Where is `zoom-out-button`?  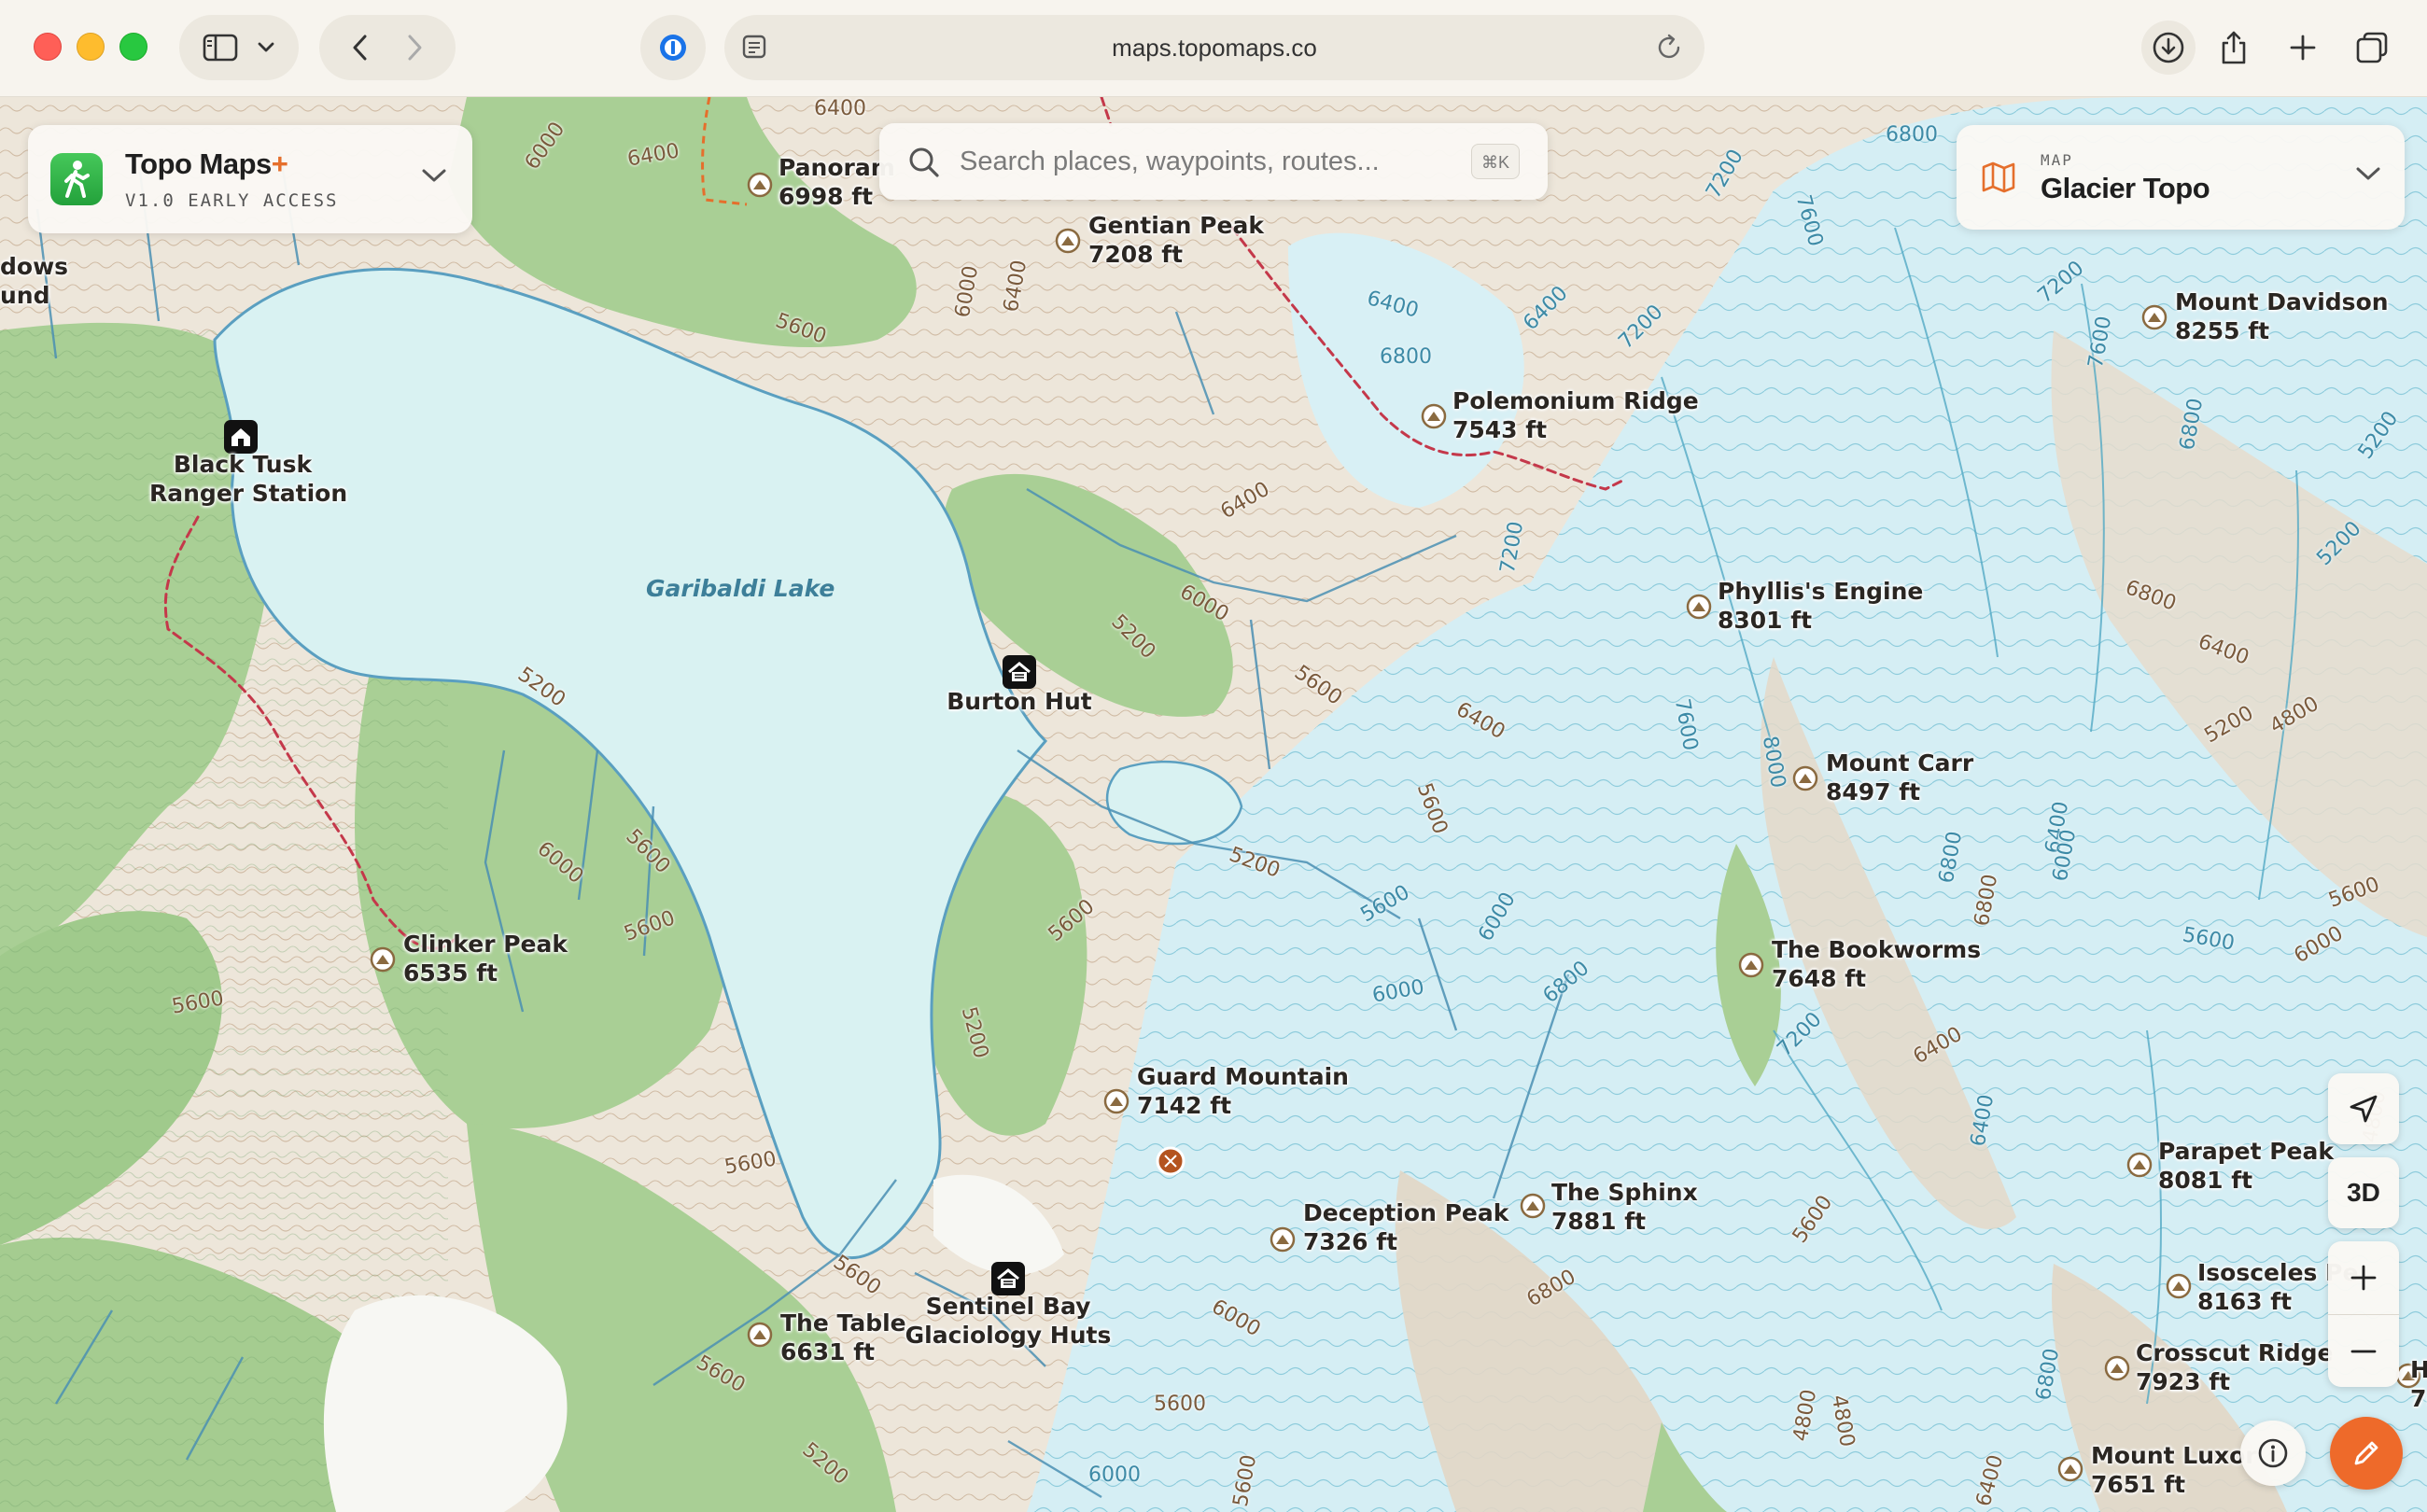
zoom-out-button is located at coordinates (2363, 1350).